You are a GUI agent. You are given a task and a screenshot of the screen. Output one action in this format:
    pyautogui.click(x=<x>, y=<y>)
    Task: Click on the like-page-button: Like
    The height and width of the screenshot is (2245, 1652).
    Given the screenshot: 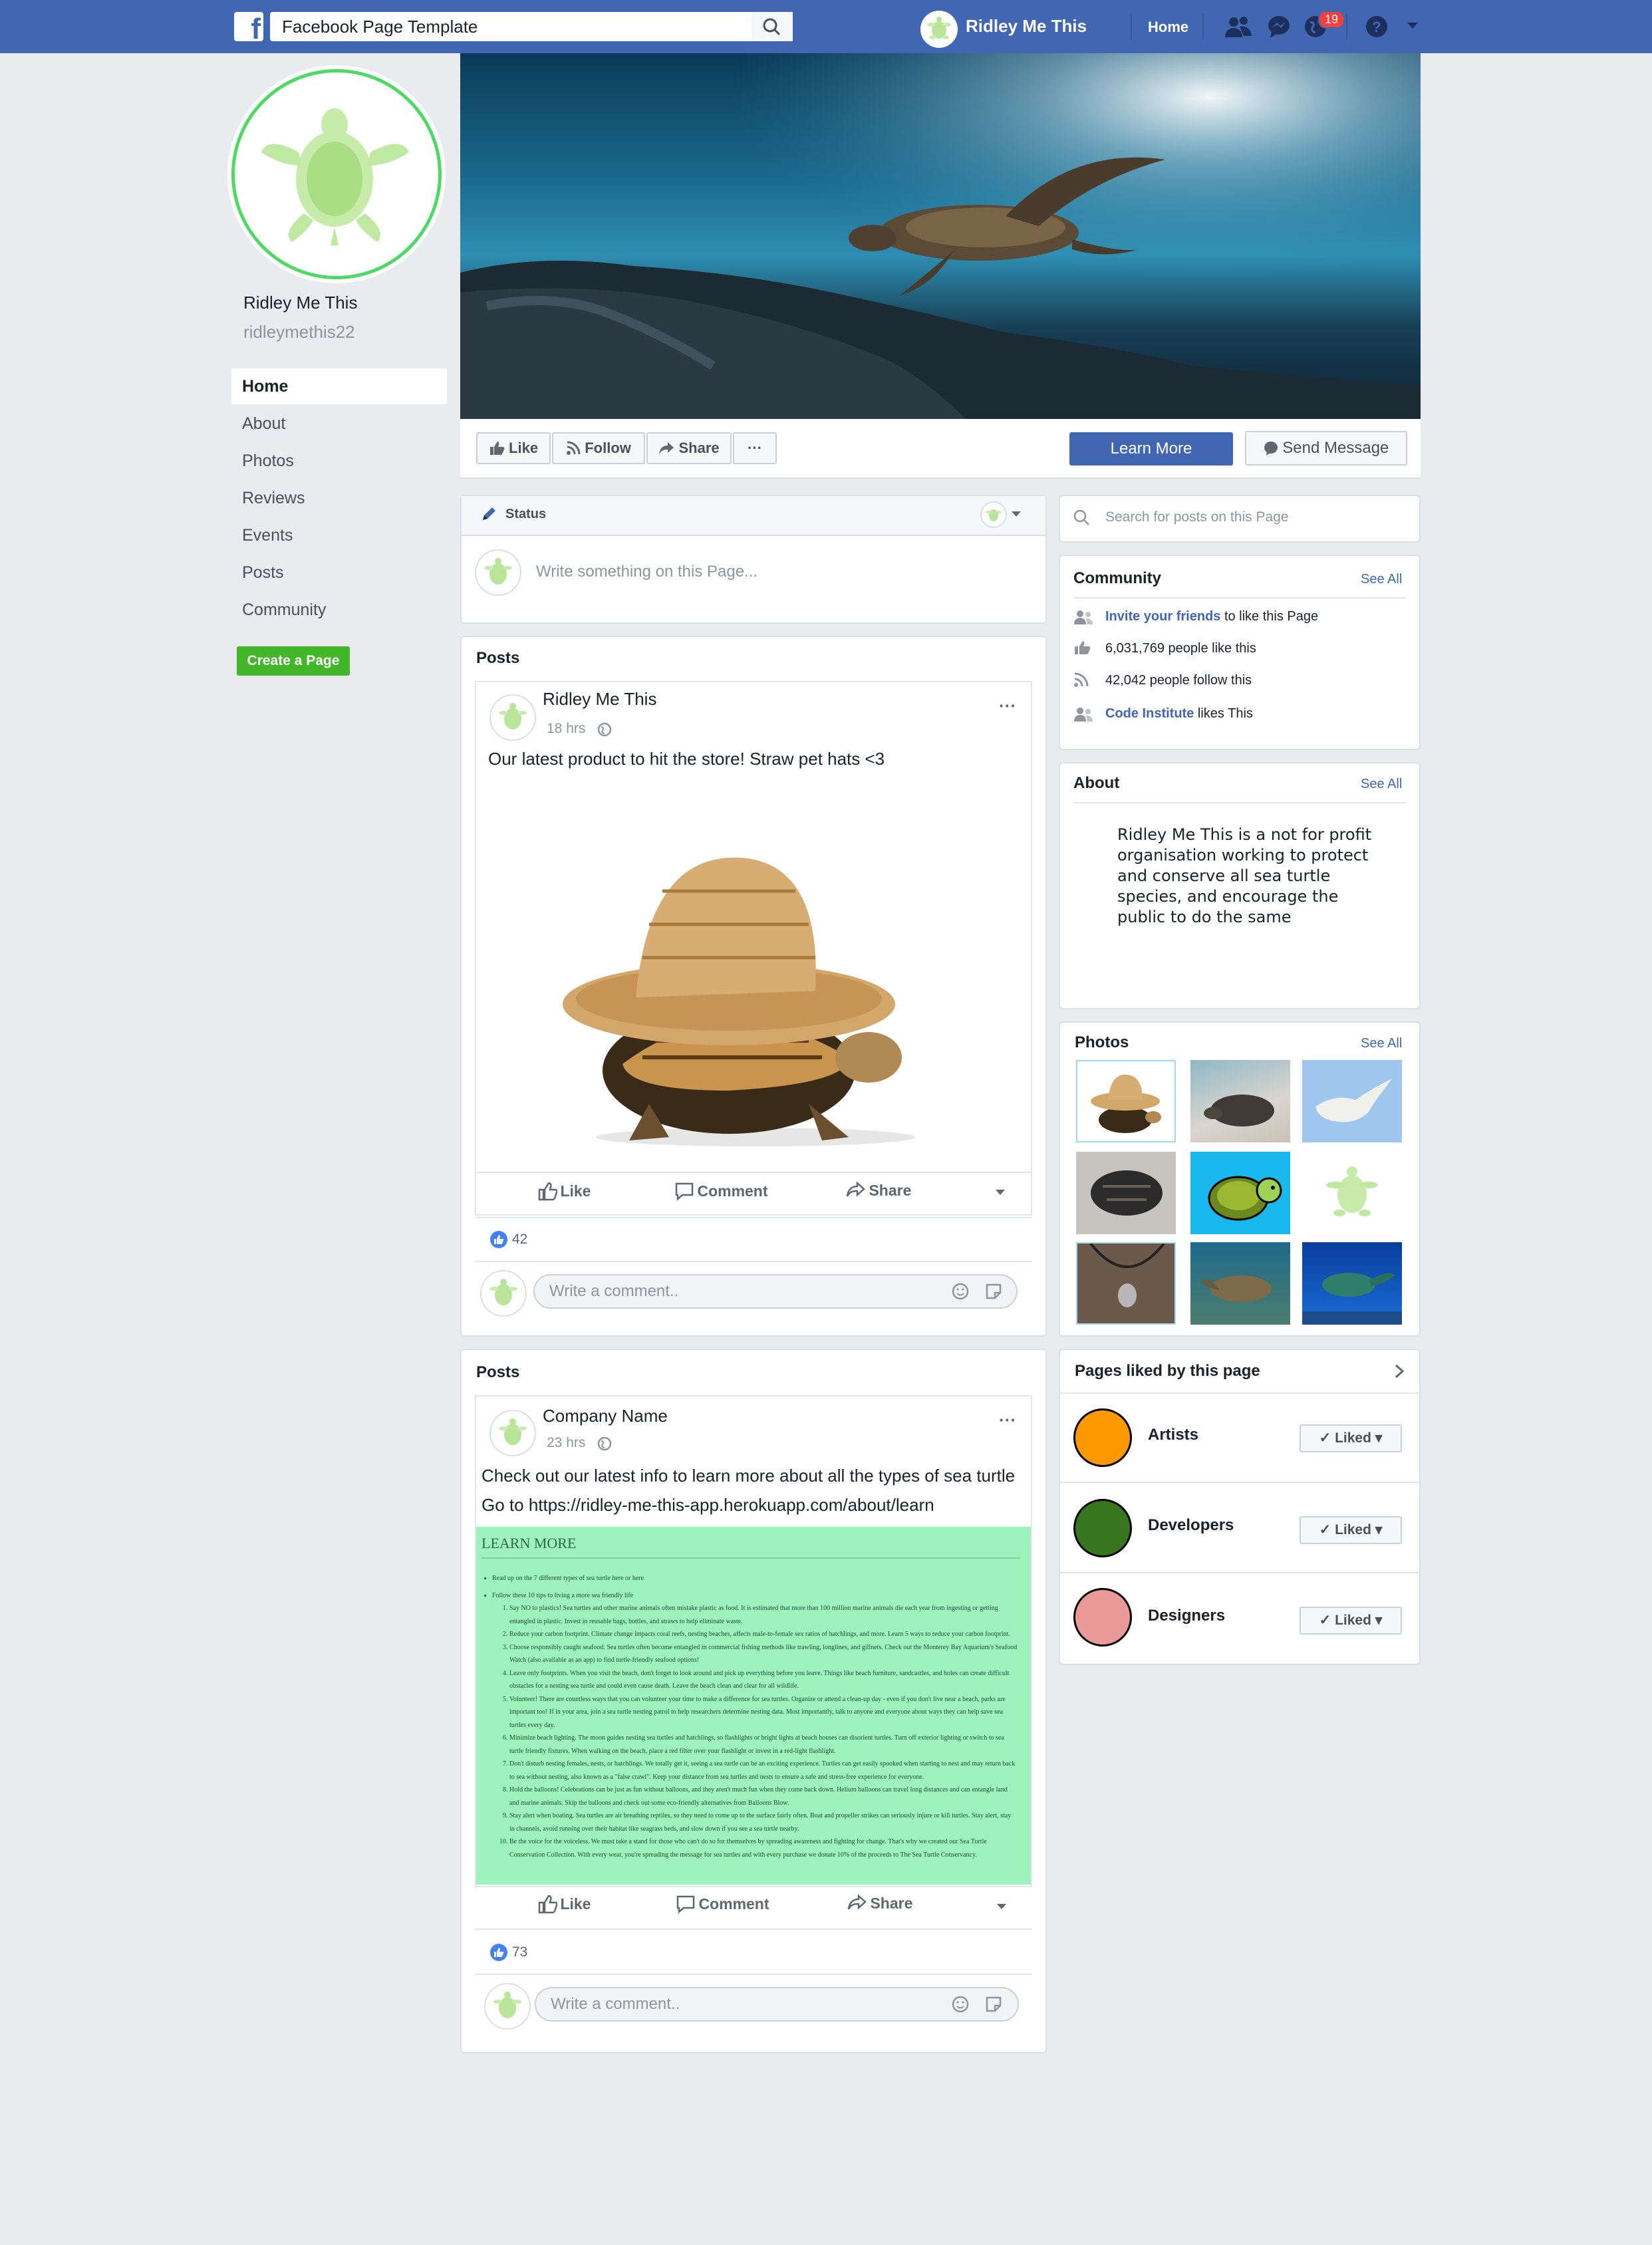 What is the action you would take?
    pyautogui.click(x=513, y=448)
    